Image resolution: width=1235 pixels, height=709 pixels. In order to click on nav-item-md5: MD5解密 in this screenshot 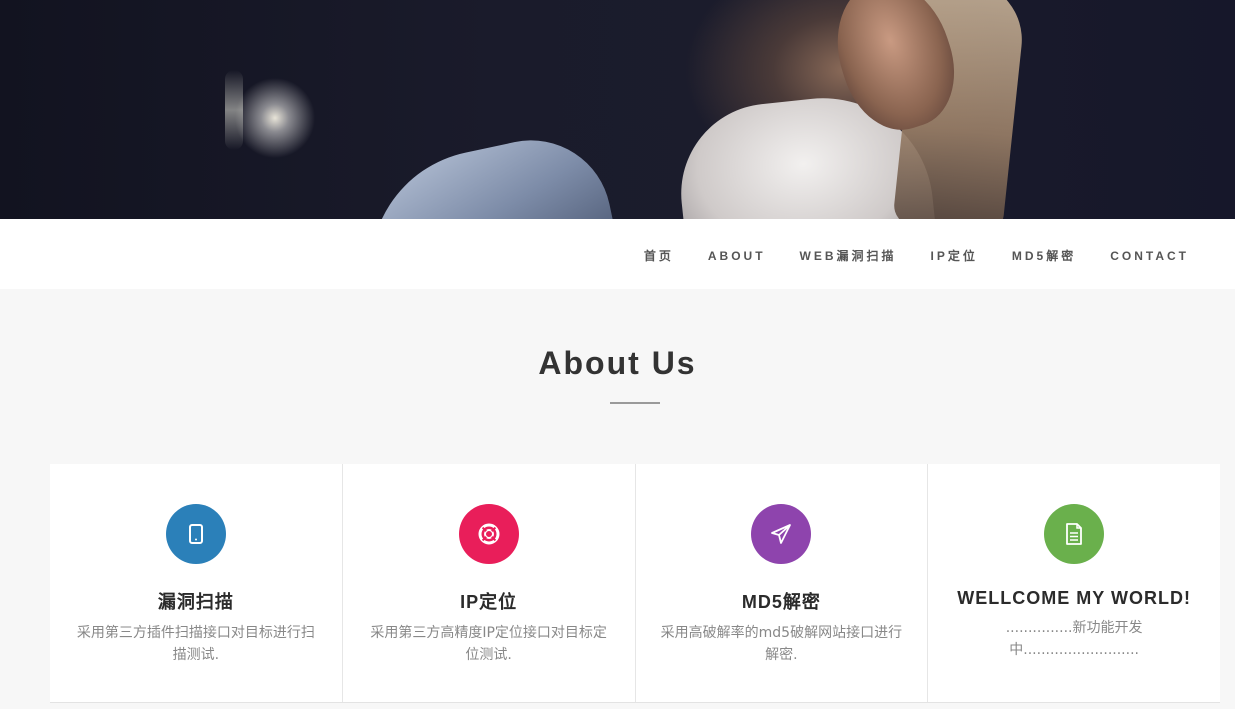, I will do `click(1044, 254)`.